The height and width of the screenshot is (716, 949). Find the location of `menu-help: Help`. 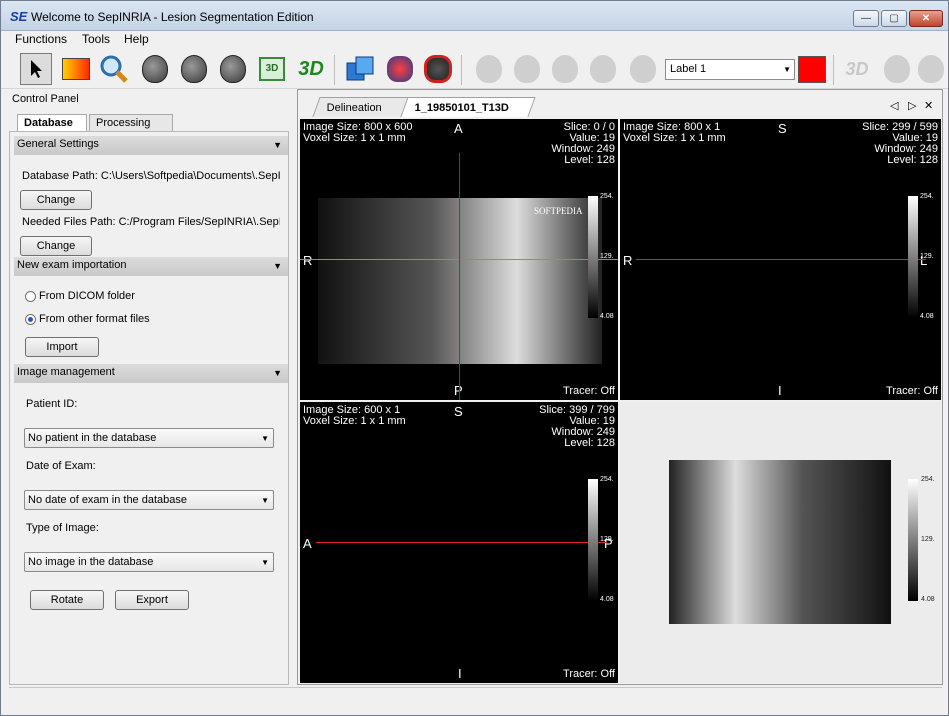

menu-help: Help is located at coordinates (136, 39).